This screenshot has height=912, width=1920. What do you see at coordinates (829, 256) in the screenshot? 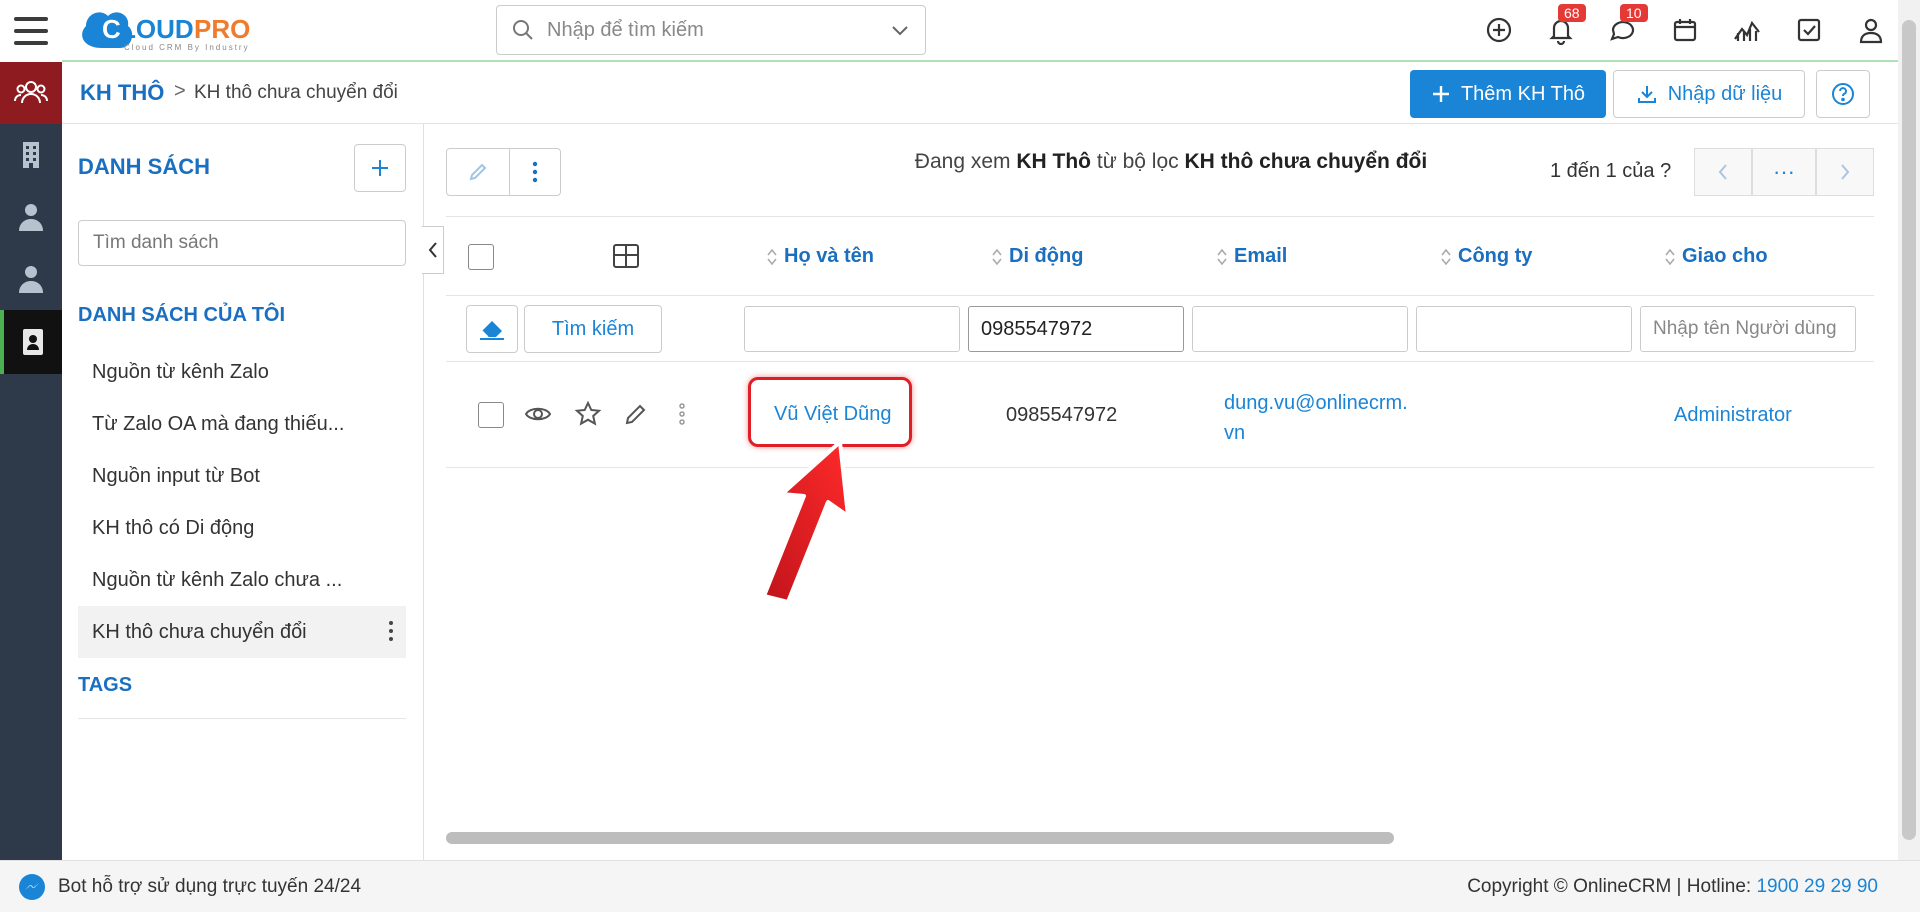
I see `column-label: Họ và tên` at bounding box center [829, 256].